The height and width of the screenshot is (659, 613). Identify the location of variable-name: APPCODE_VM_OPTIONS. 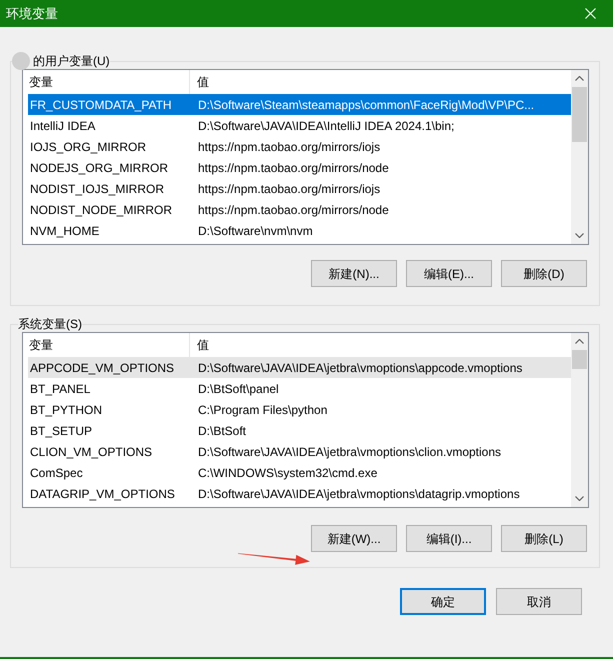
(102, 368).